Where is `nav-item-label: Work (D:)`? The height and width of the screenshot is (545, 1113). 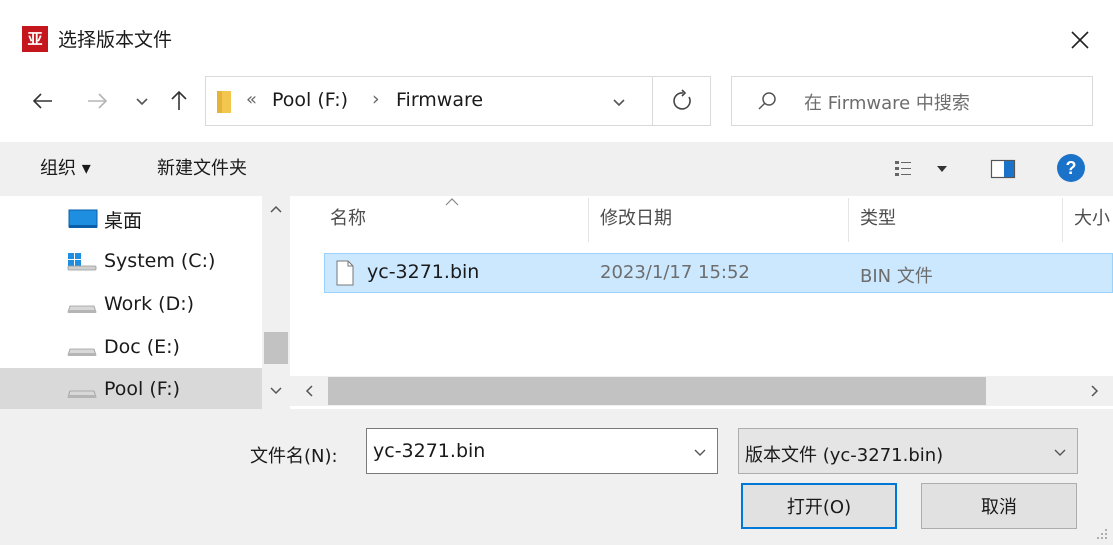 nav-item-label: Work (D:) is located at coordinates (149, 304).